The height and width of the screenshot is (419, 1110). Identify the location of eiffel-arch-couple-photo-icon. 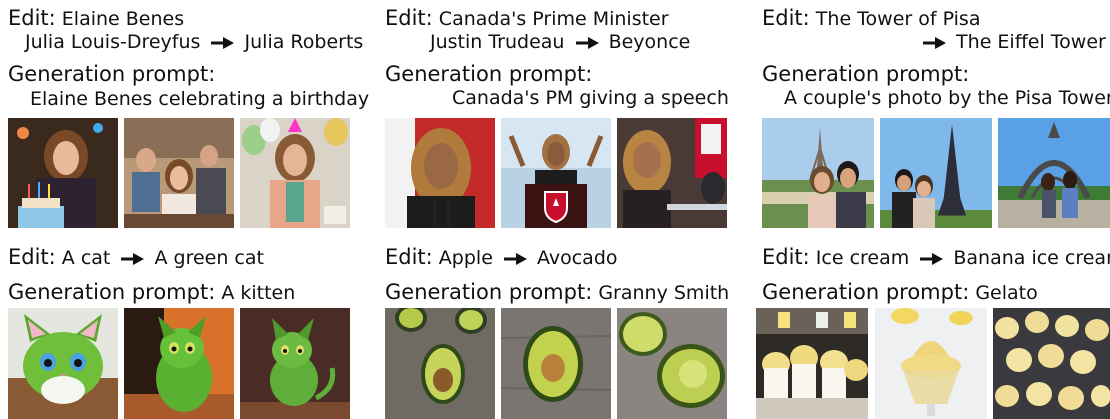
(1054, 173).